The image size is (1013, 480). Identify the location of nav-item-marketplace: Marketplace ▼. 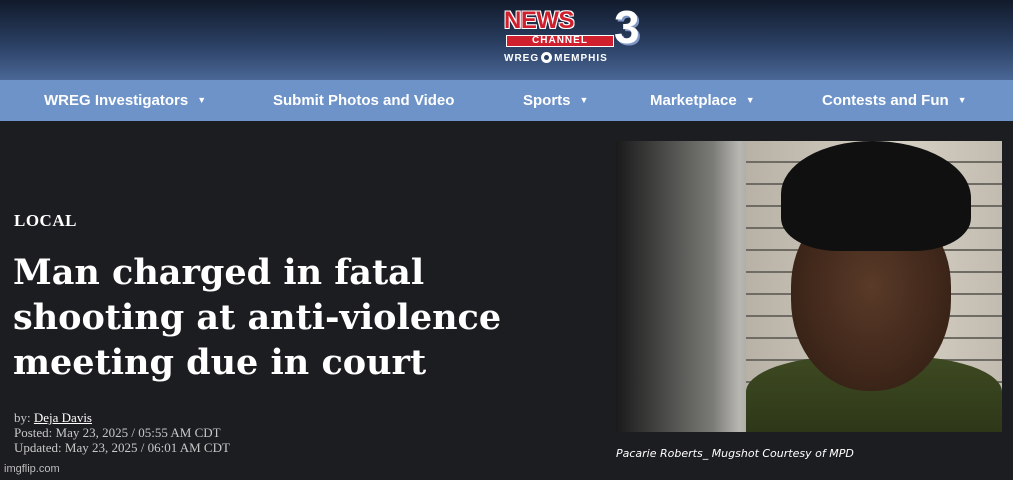
(702, 100).